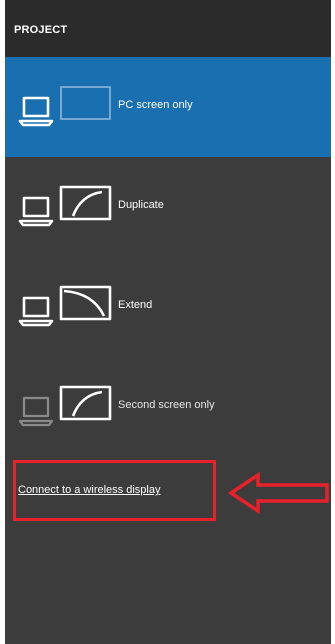  Describe the element at coordinates (278, 493) in the screenshot. I see `annotation-arrow-icon` at that location.